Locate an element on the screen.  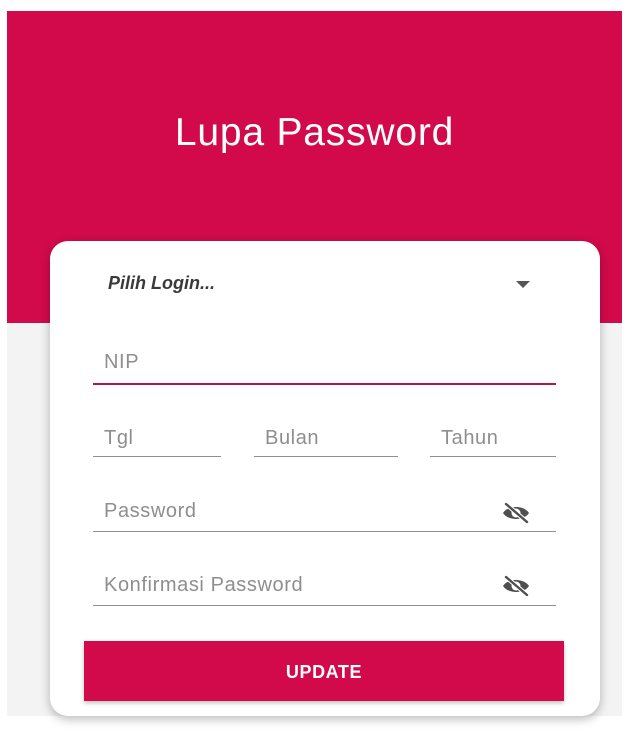
password-placeholder: Password is located at coordinates (150, 511).